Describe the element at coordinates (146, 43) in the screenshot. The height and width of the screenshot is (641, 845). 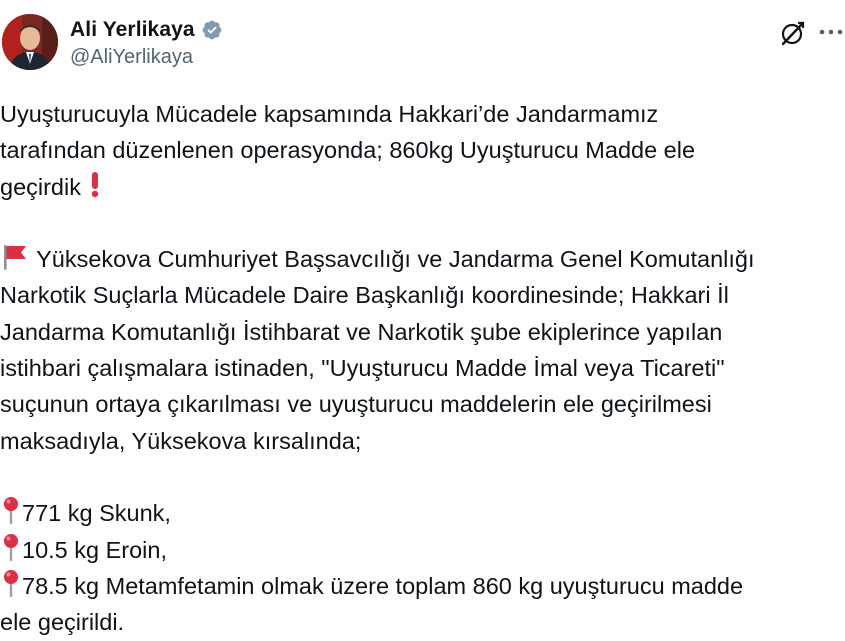
I see `author-block: Ali Yerlikaya @AliYerlikaya` at that location.